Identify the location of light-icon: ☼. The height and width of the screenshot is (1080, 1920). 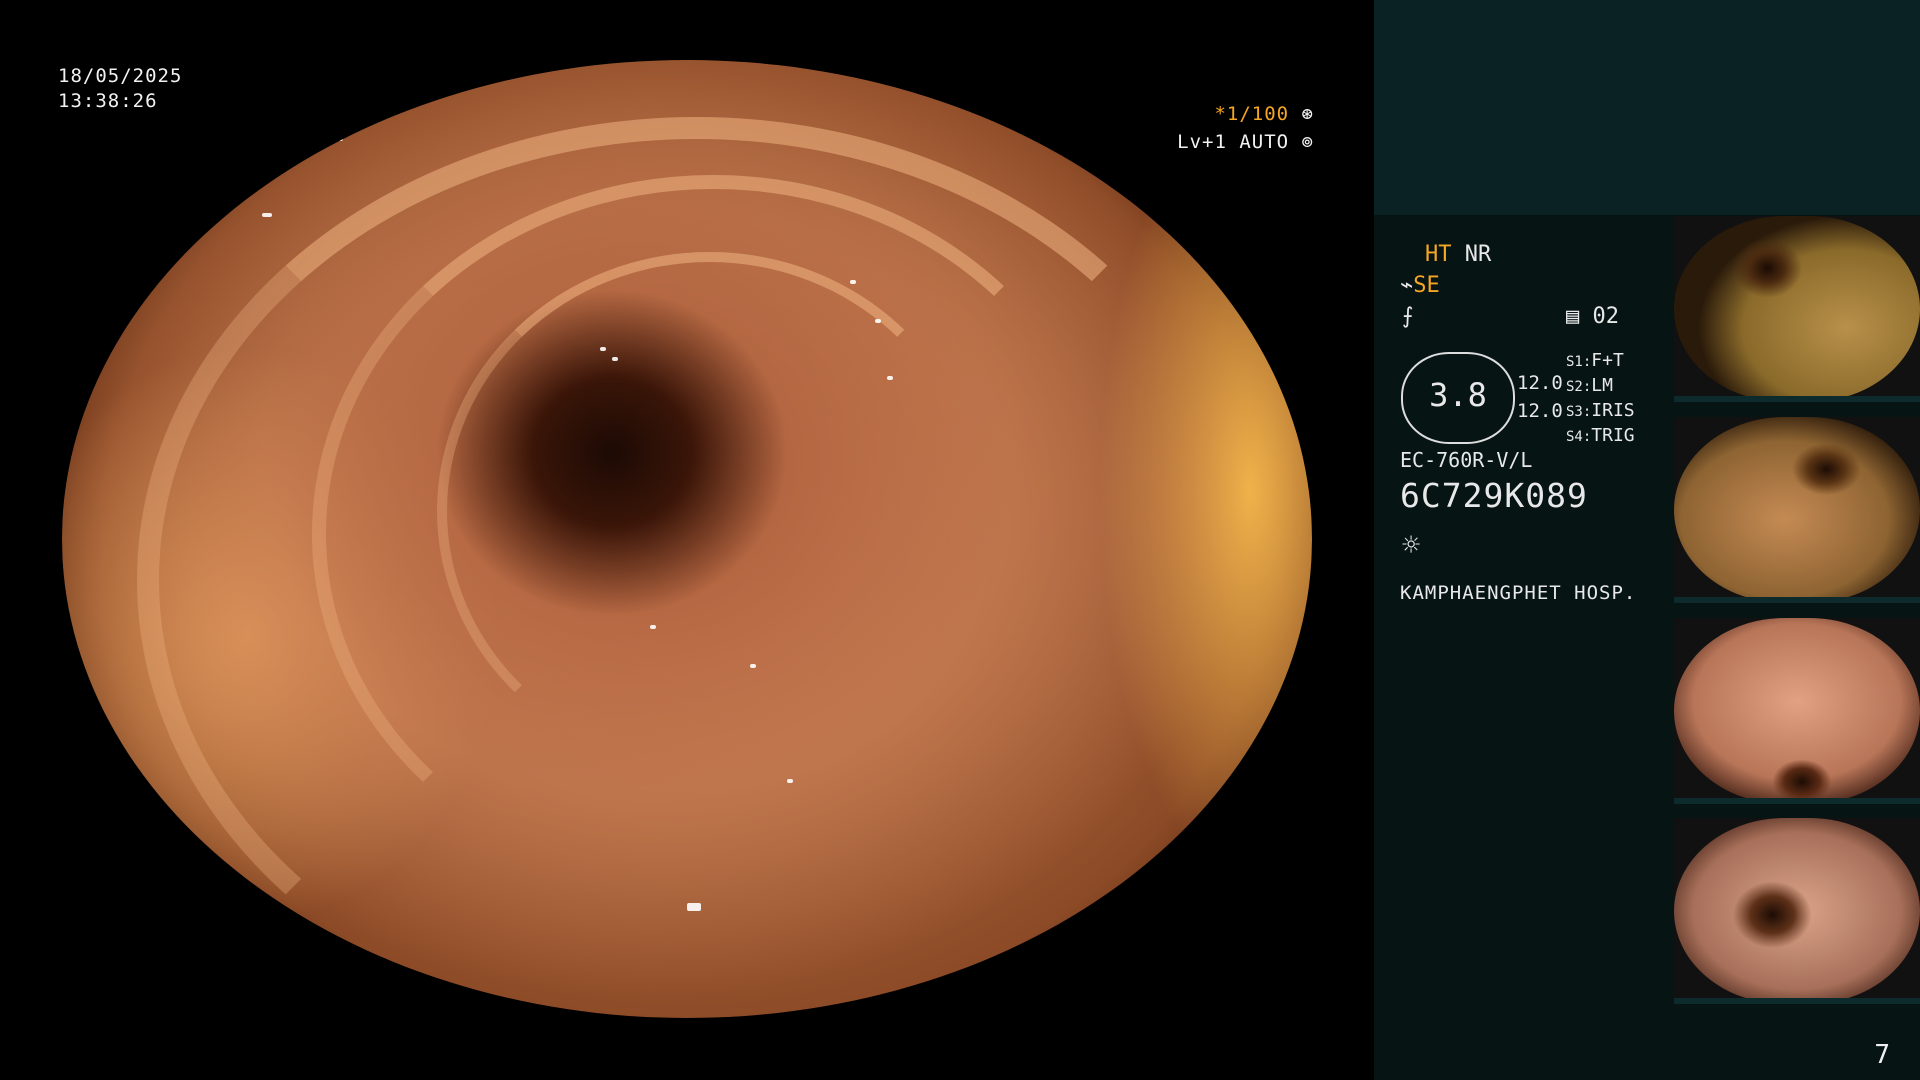
(1411, 545).